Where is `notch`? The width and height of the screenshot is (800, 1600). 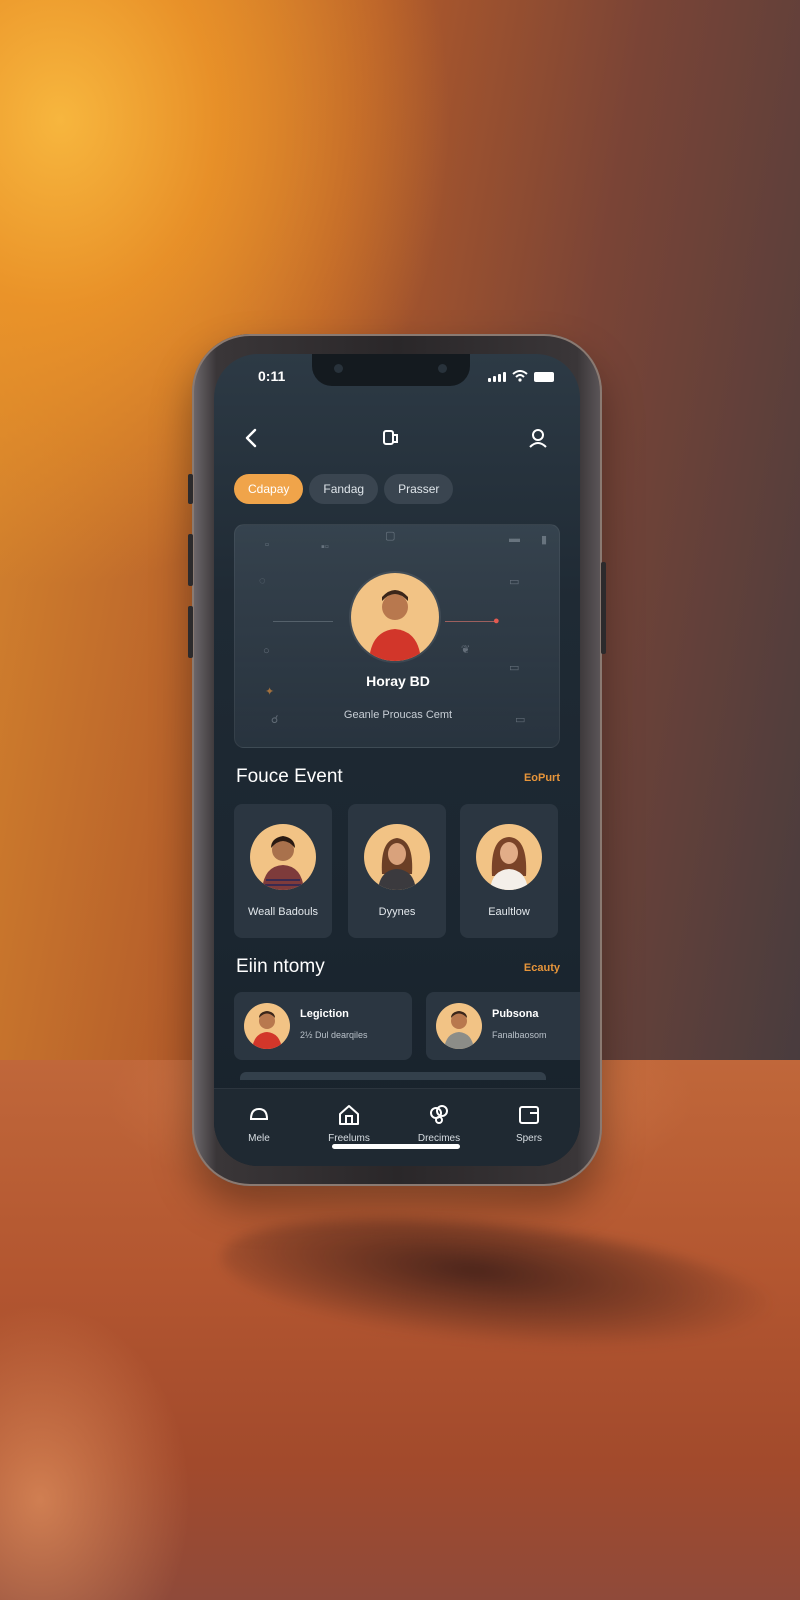 notch is located at coordinates (391, 370).